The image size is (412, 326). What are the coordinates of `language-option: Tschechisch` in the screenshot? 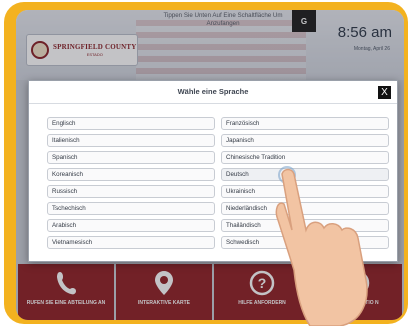 It's located at (131, 208).